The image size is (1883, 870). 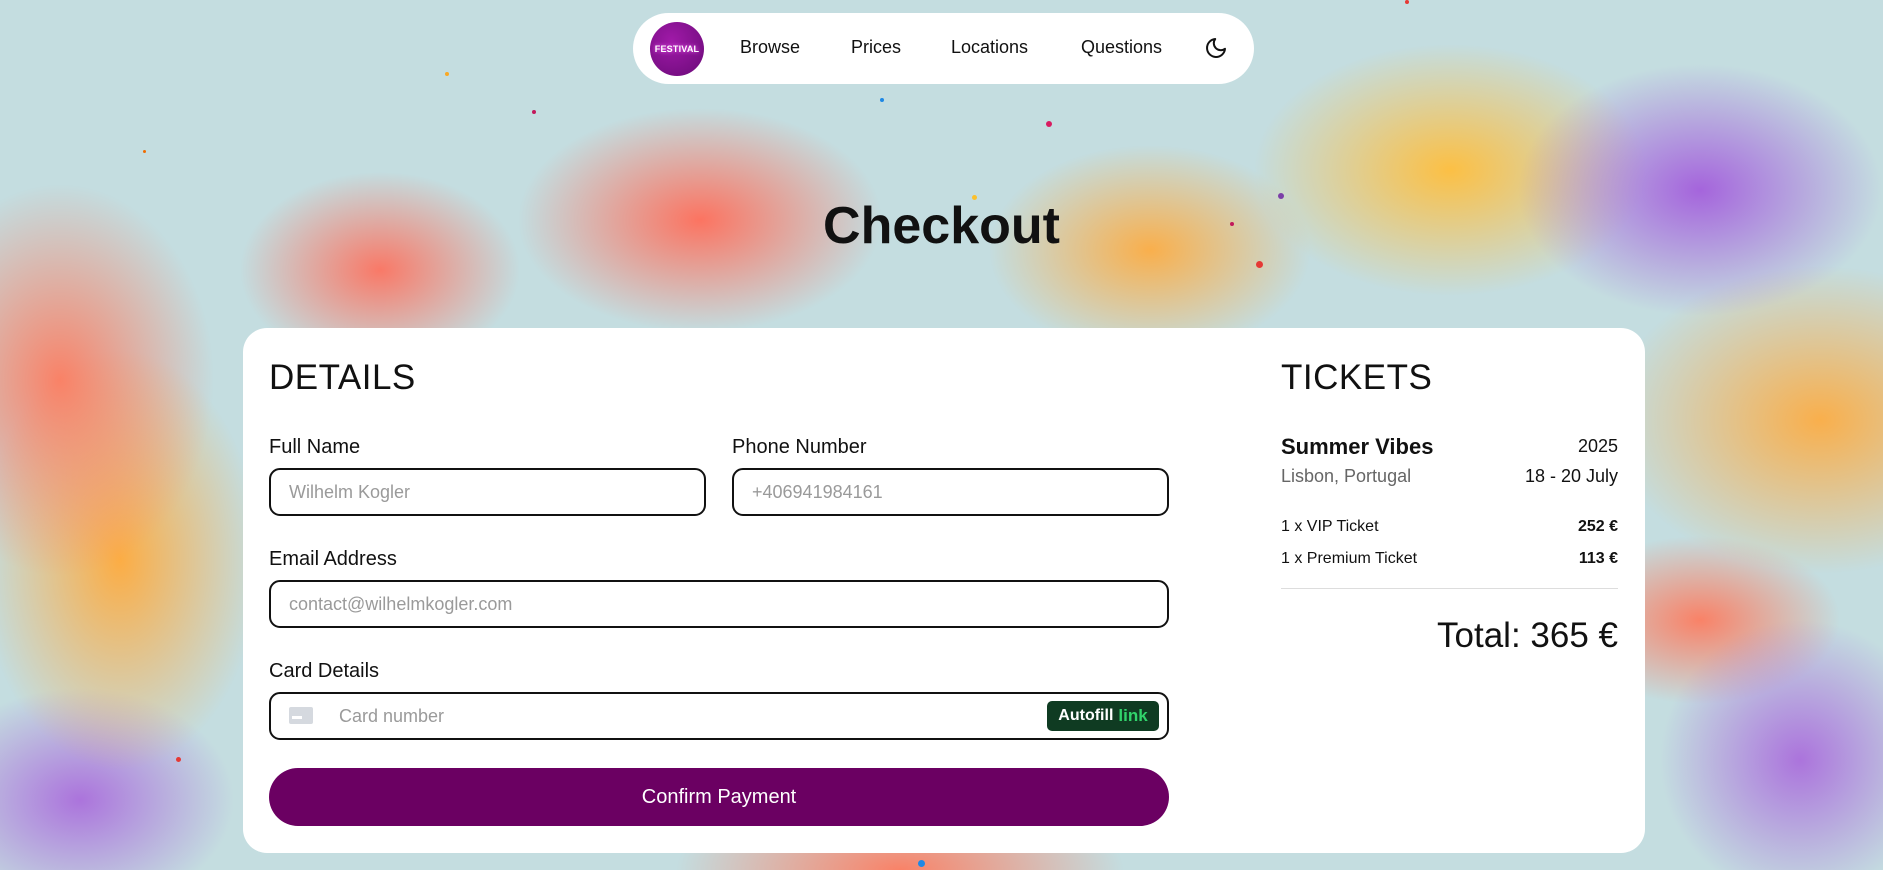 I want to click on full-name-field, so click(x=487, y=492).